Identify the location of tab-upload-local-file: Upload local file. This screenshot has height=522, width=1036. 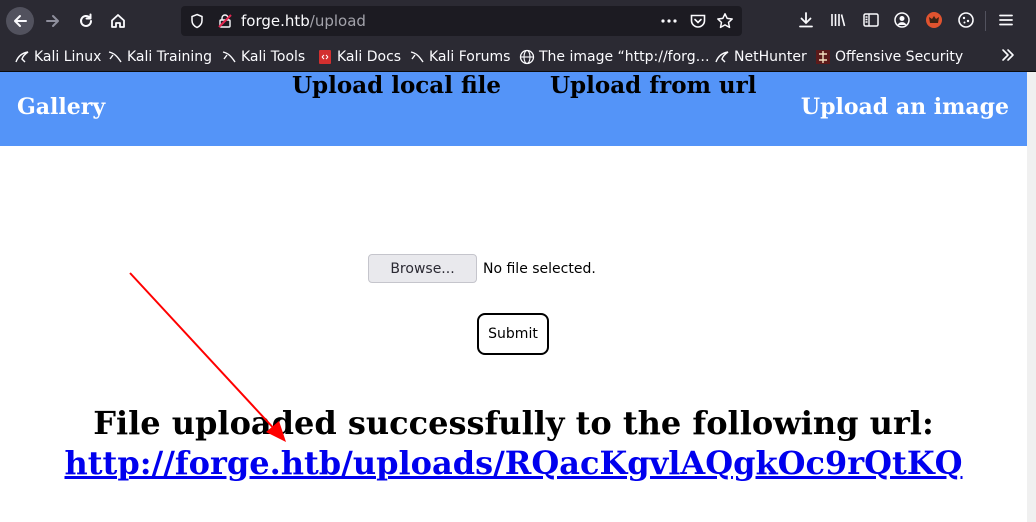
(396, 85).